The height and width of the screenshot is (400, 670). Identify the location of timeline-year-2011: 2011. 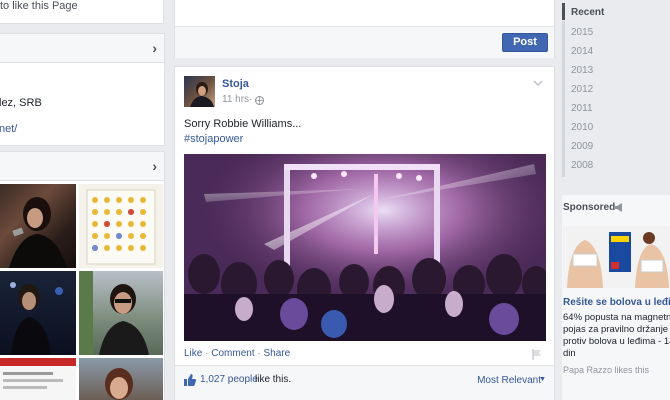
(582, 108).